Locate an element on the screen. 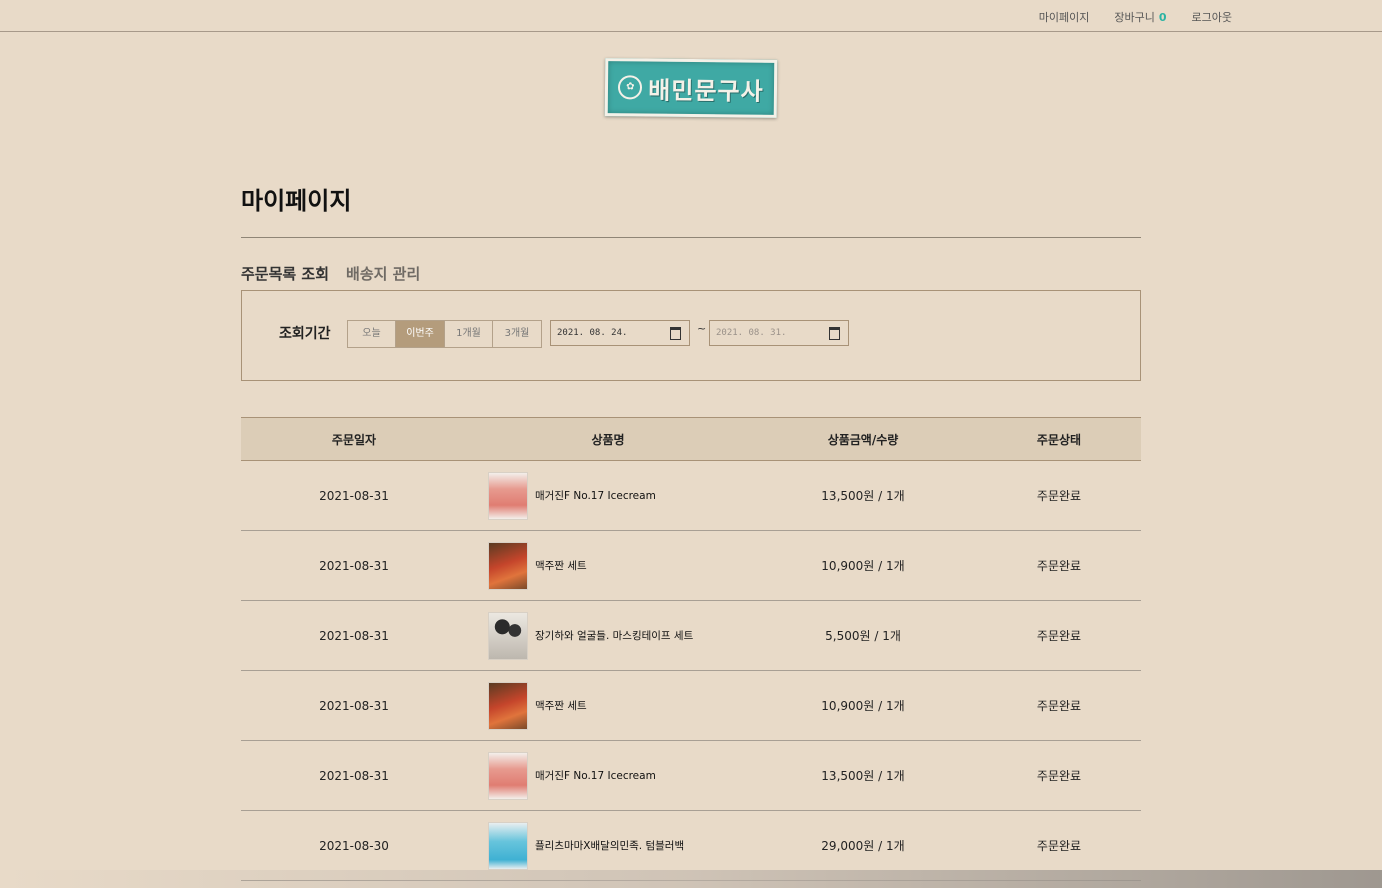 The height and width of the screenshot is (888, 1382). period-button-group: 오늘 이번주 1개월 3개월 is located at coordinates (444, 334).